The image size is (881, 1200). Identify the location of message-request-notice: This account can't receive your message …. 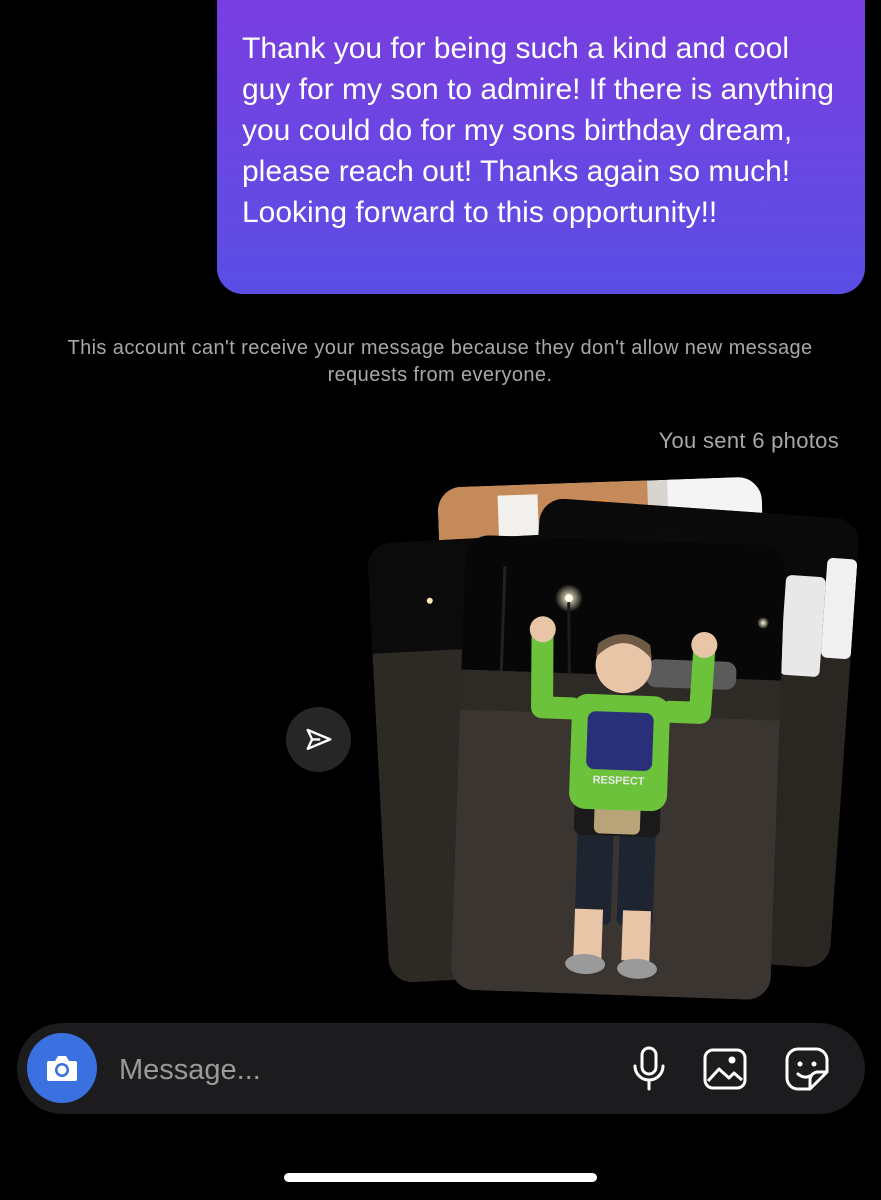
(440, 361).